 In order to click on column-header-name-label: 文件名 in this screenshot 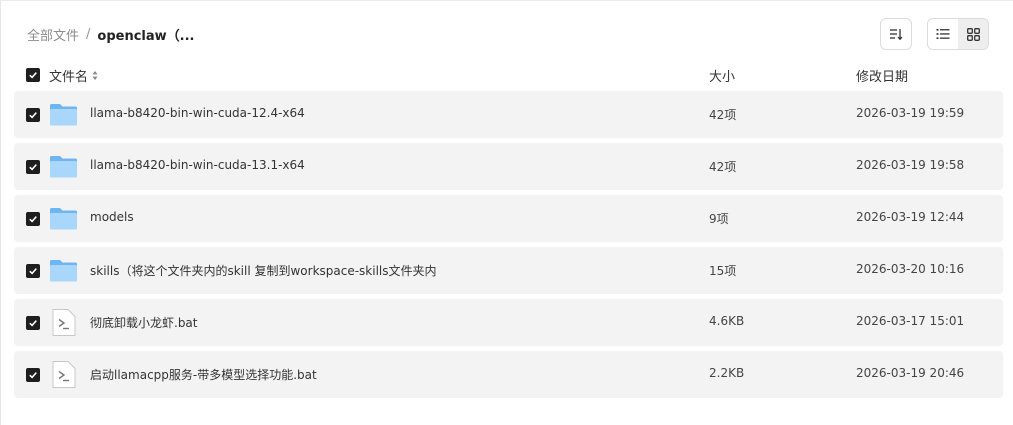, I will do `click(69, 77)`.